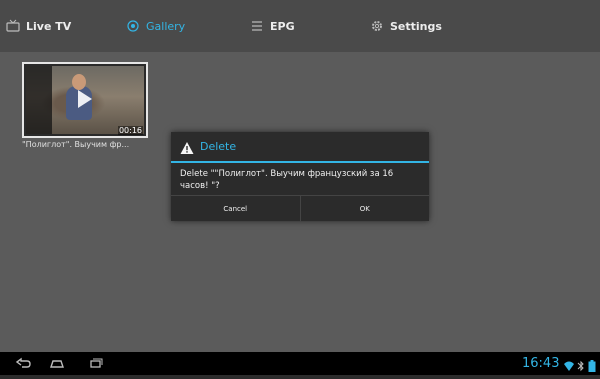  Describe the element at coordinates (23, 363) in the screenshot. I see `back-button` at that location.